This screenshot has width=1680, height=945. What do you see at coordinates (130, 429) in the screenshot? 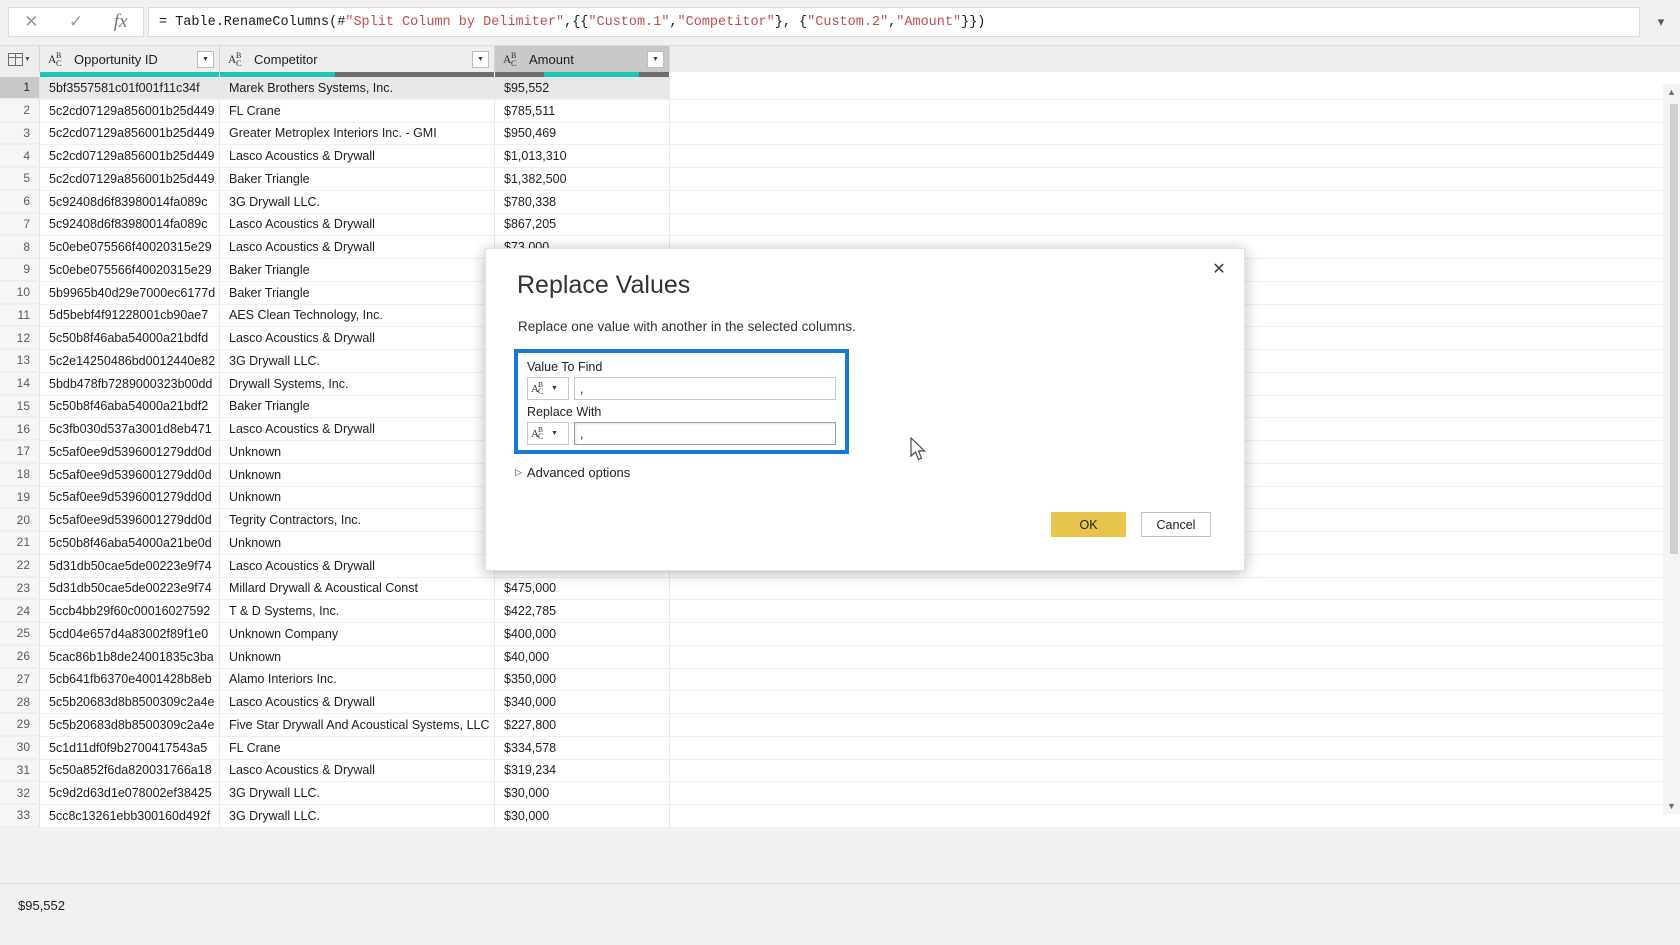
I see `cell-opportunity-id: 5c3fb030d537a3001d8eb471` at bounding box center [130, 429].